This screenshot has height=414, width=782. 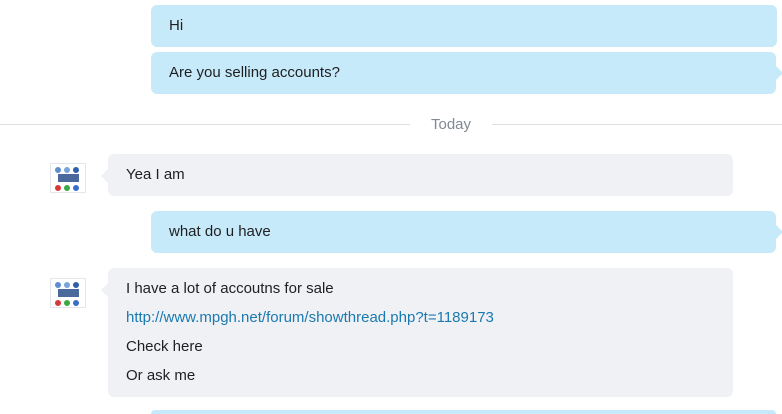 I want to click on message-text: Check here, so click(x=164, y=346).